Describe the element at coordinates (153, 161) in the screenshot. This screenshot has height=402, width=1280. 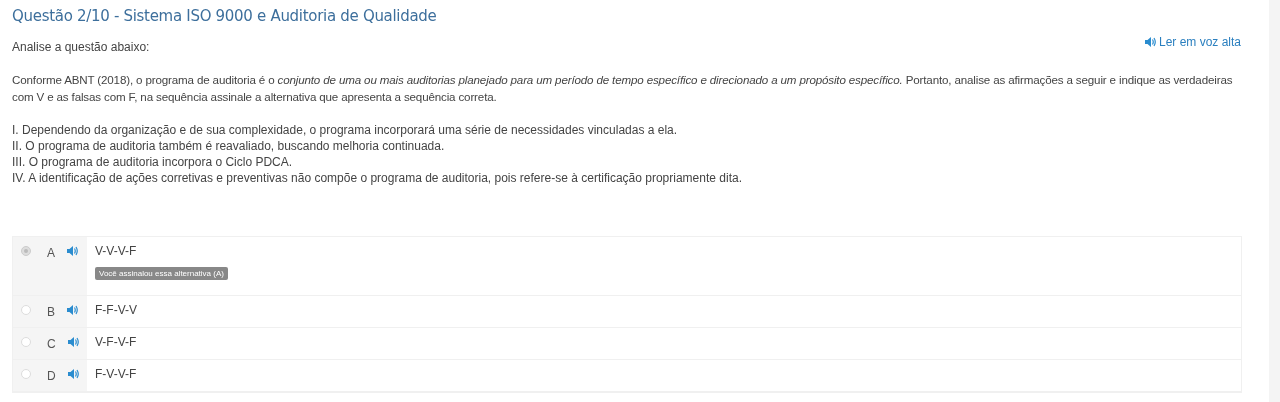
I see `statement-text: III. O programa de auditoria incorpora o Ciclo PDCA.` at that location.